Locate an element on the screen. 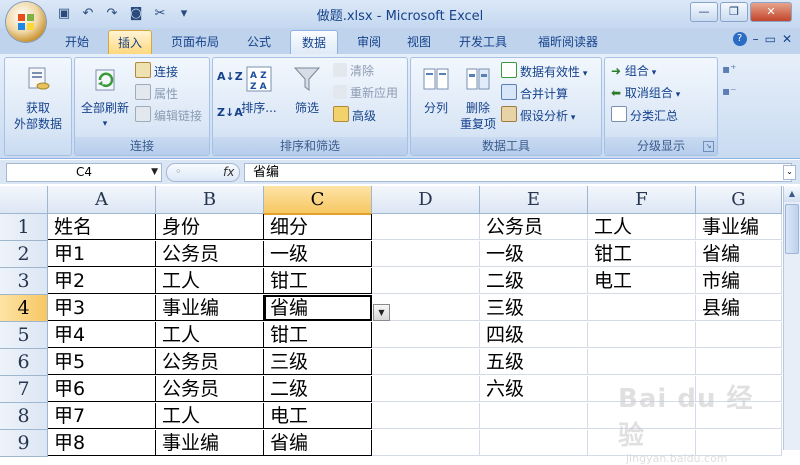 The image size is (800, 465). cell-b3: 工人 is located at coordinates (210, 281).